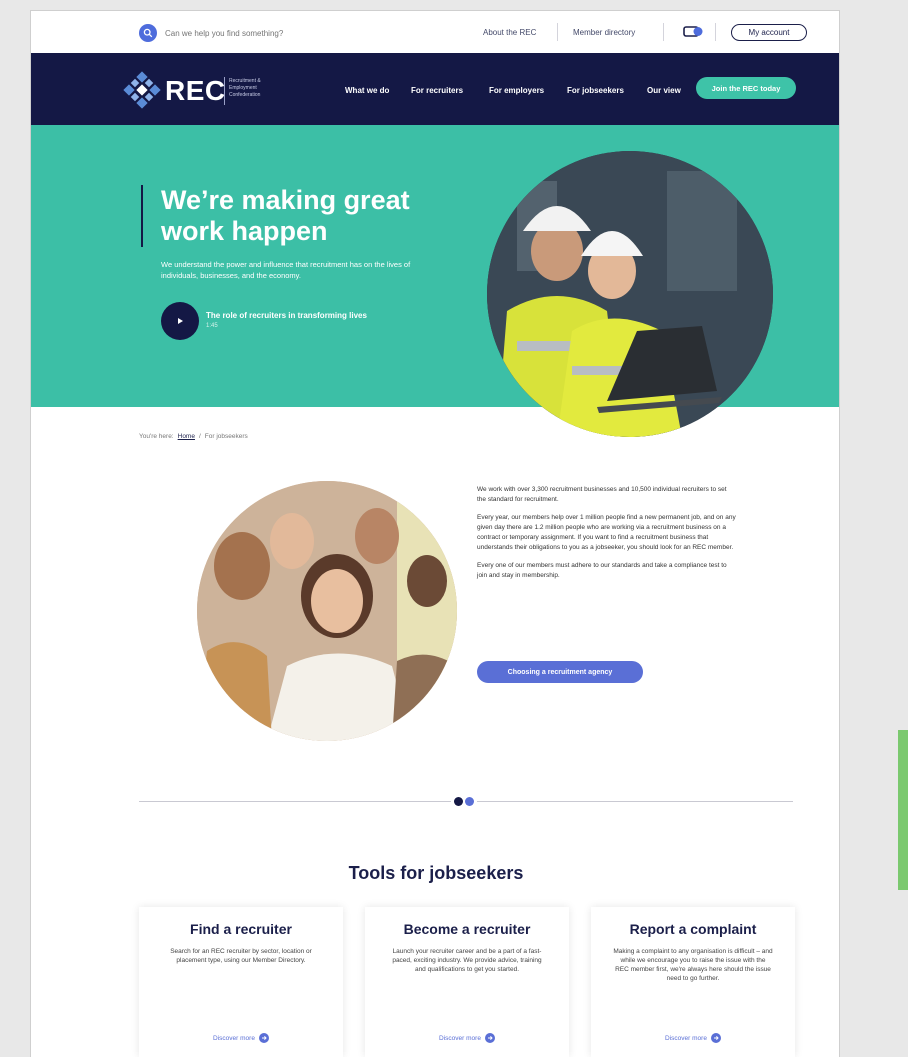  Describe the element at coordinates (148, 33) in the screenshot. I see `search-icon` at that location.